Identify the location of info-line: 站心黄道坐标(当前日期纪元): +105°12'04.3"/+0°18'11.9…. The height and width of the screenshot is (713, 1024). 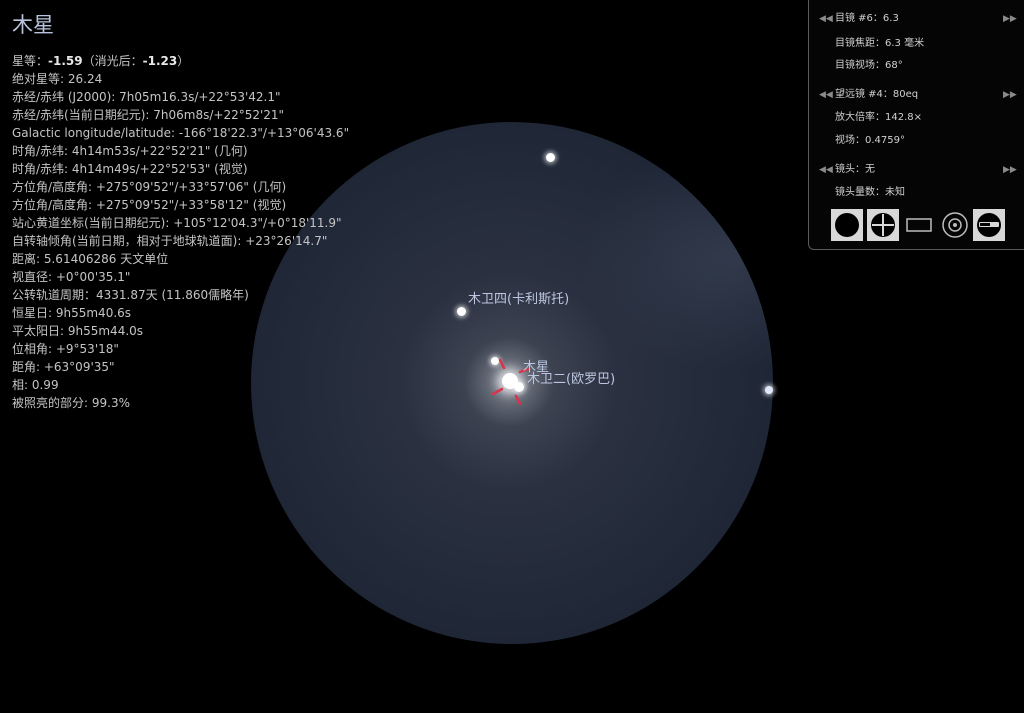
(177, 223).